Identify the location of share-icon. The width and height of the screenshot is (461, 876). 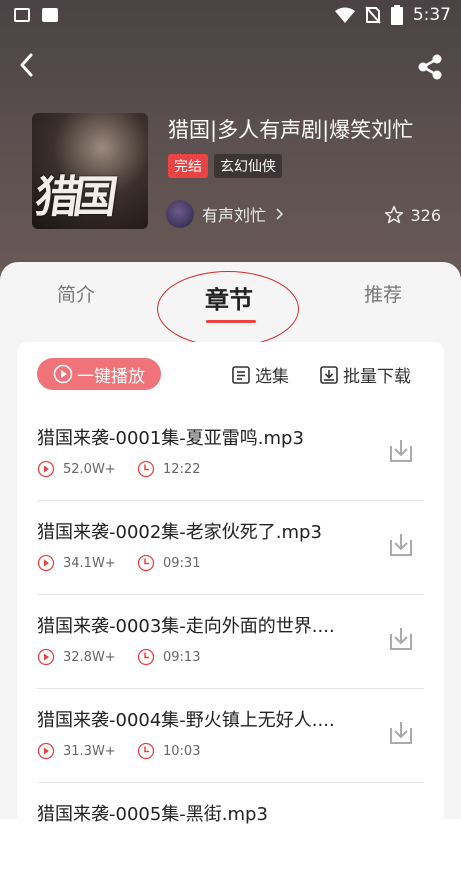
(430, 67).